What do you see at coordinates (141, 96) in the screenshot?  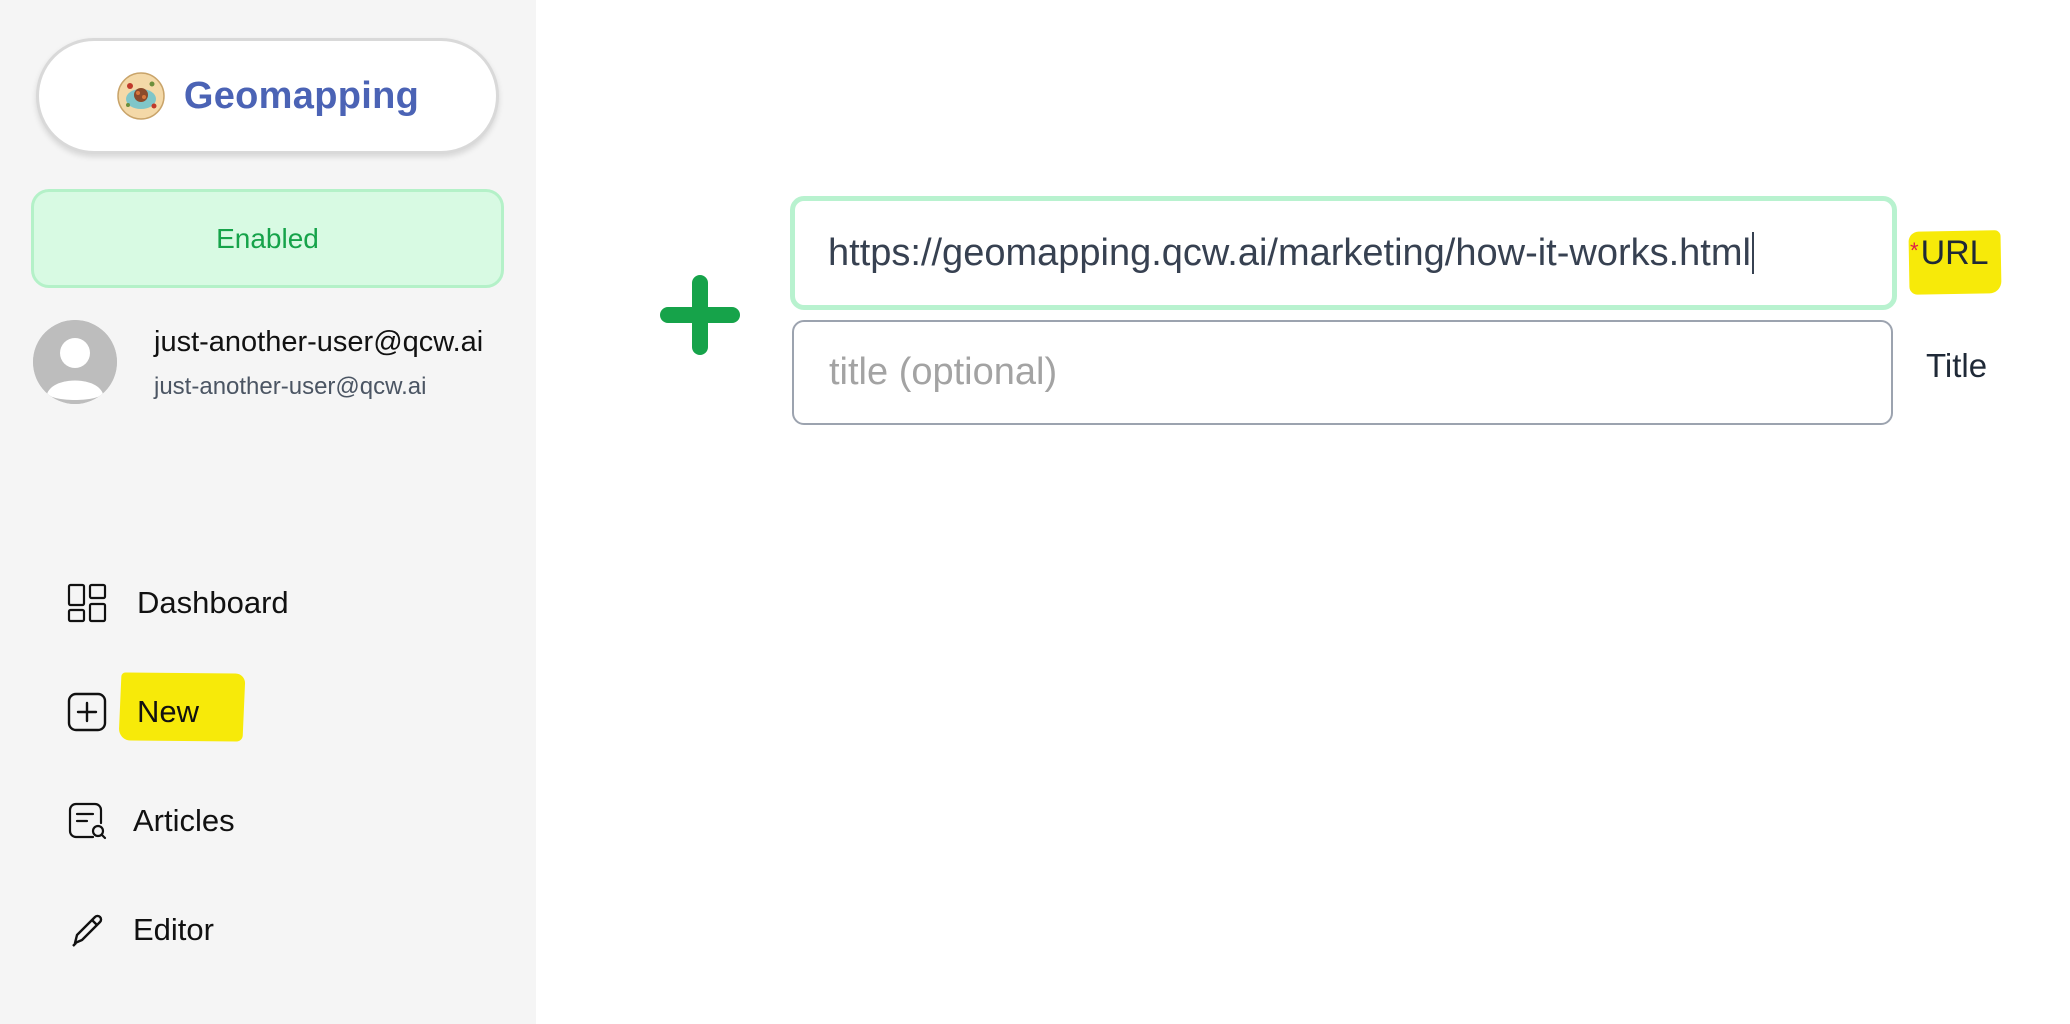 I see `globe-logo-icon` at bounding box center [141, 96].